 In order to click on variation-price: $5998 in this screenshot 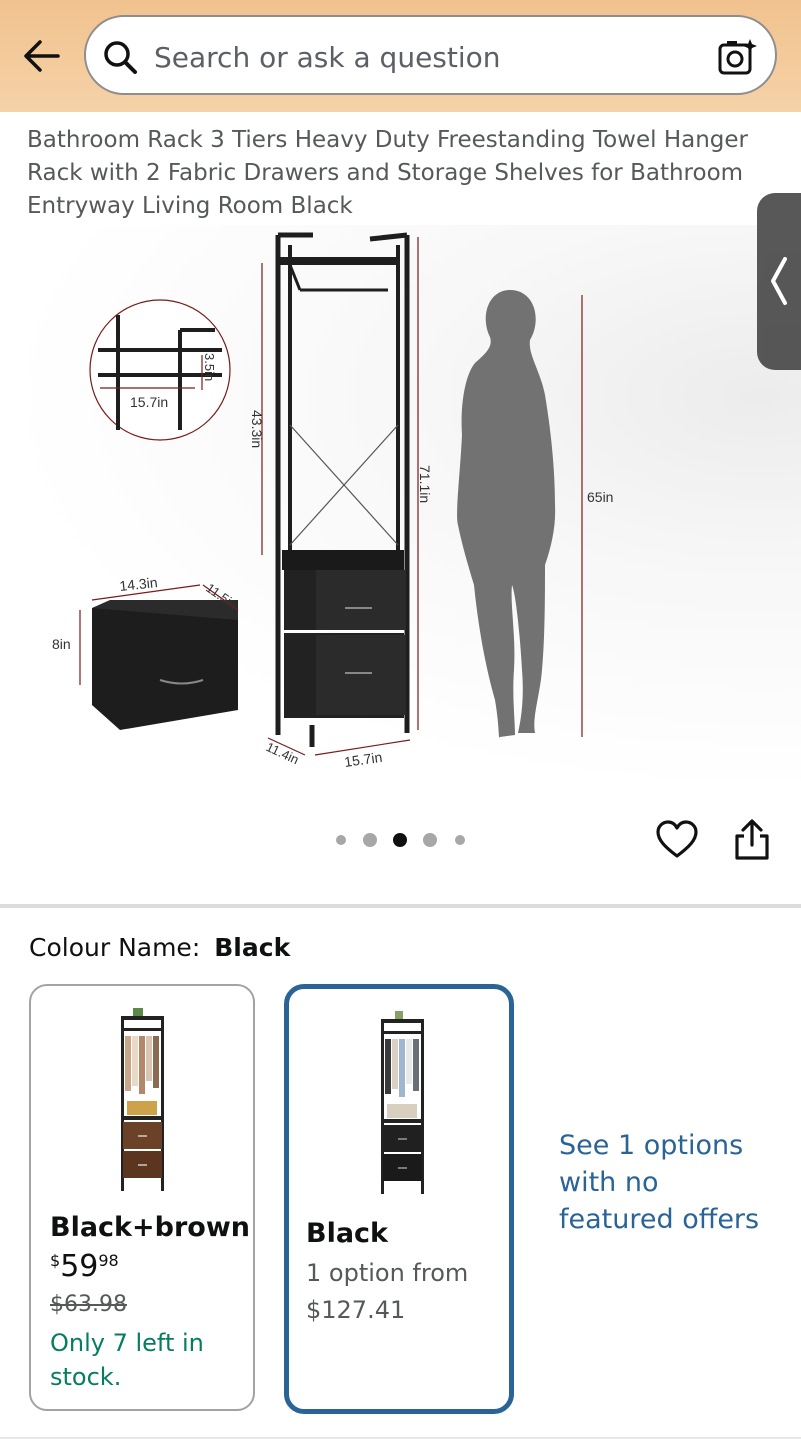, I will do `click(84, 1267)`.